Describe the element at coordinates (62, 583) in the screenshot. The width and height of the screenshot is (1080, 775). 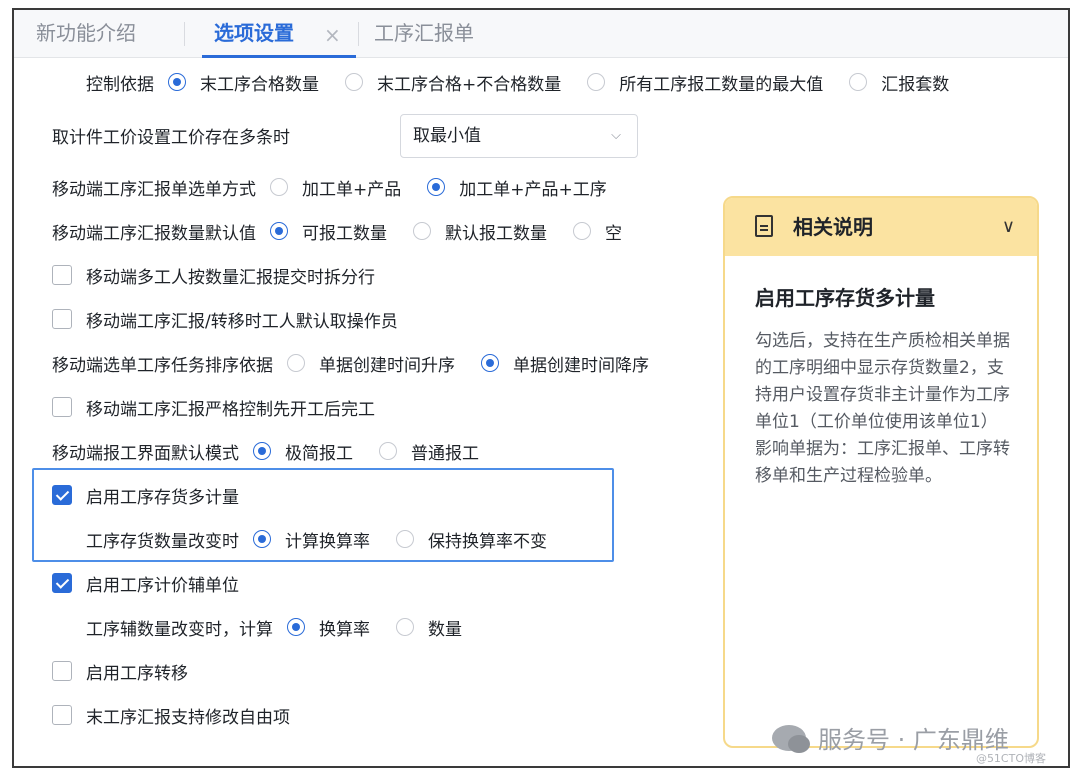
I see `aux-unit-checkbox` at that location.